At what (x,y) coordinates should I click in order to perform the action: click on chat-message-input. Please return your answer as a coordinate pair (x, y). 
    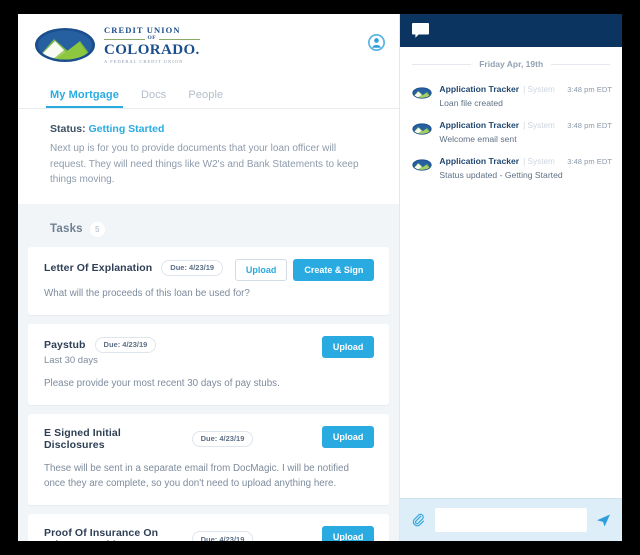
    Looking at the image, I should click on (511, 520).